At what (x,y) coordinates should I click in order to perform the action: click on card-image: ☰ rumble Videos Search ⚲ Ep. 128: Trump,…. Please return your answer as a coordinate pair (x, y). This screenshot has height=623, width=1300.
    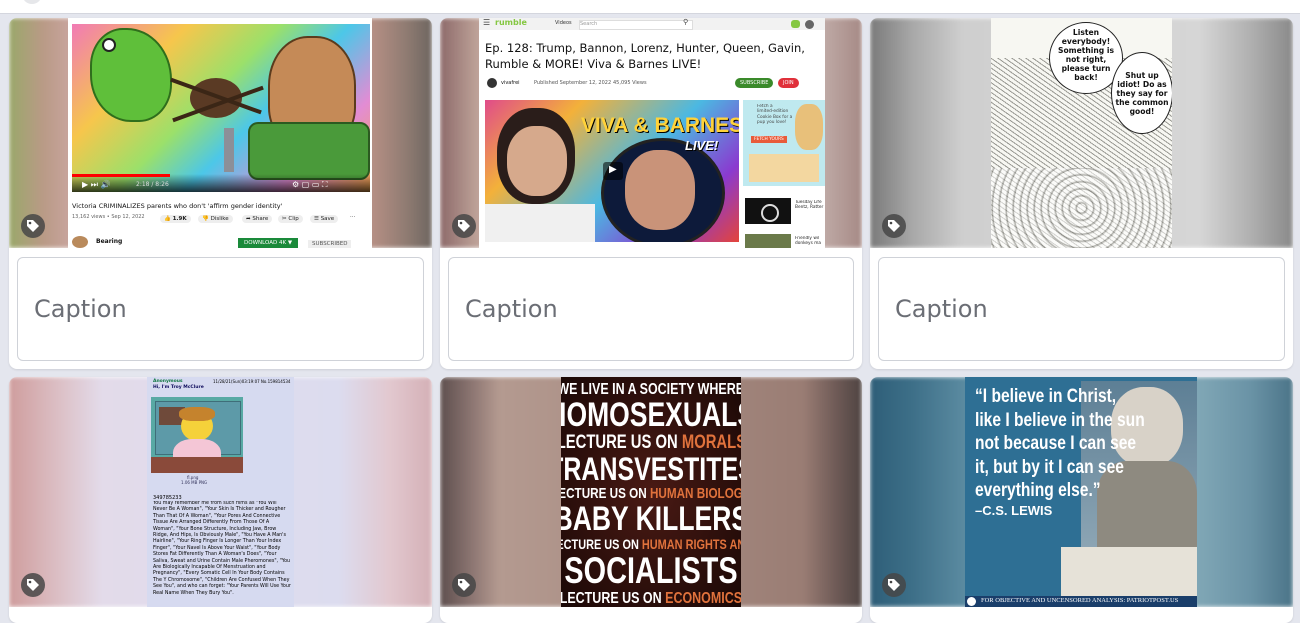
    Looking at the image, I should click on (651, 133).